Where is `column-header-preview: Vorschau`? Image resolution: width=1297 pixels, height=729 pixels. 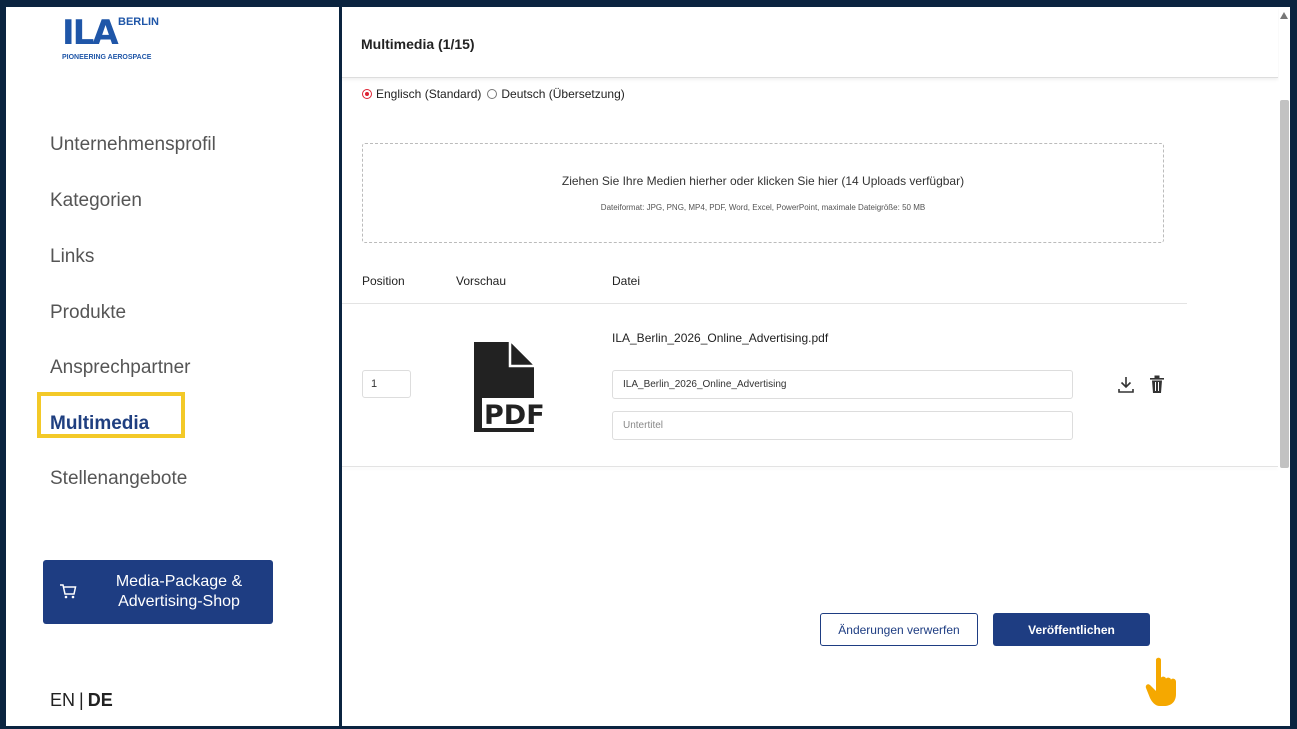 column-header-preview: Vorschau is located at coordinates (481, 281).